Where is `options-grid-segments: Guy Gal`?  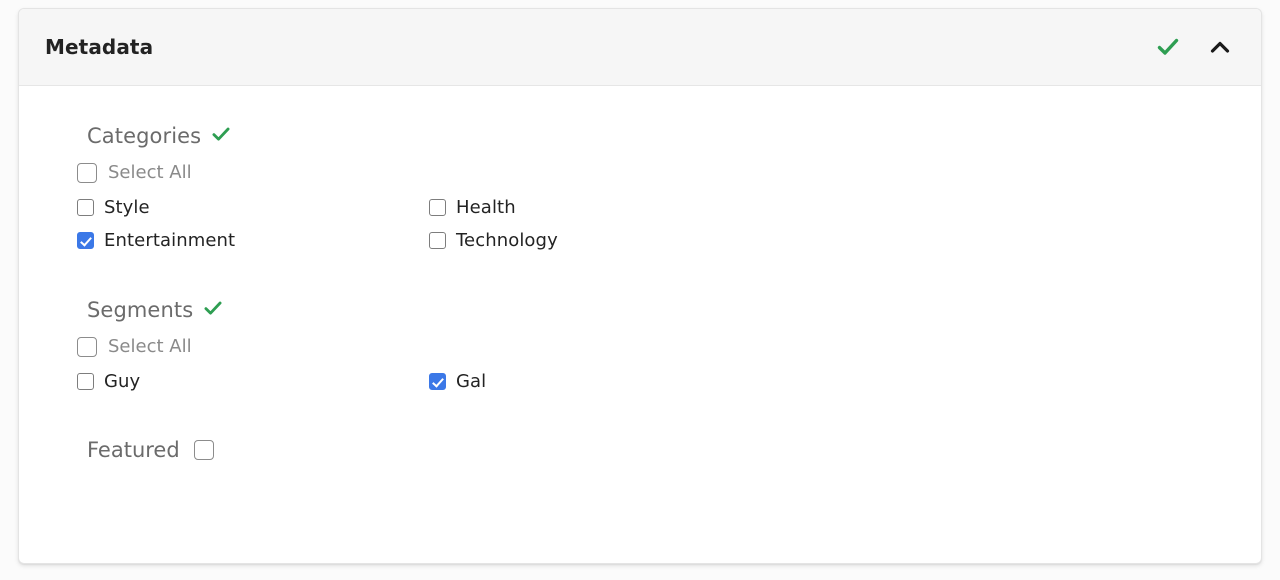 options-grid-segments: Guy Gal is located at coordinates (640, 381).